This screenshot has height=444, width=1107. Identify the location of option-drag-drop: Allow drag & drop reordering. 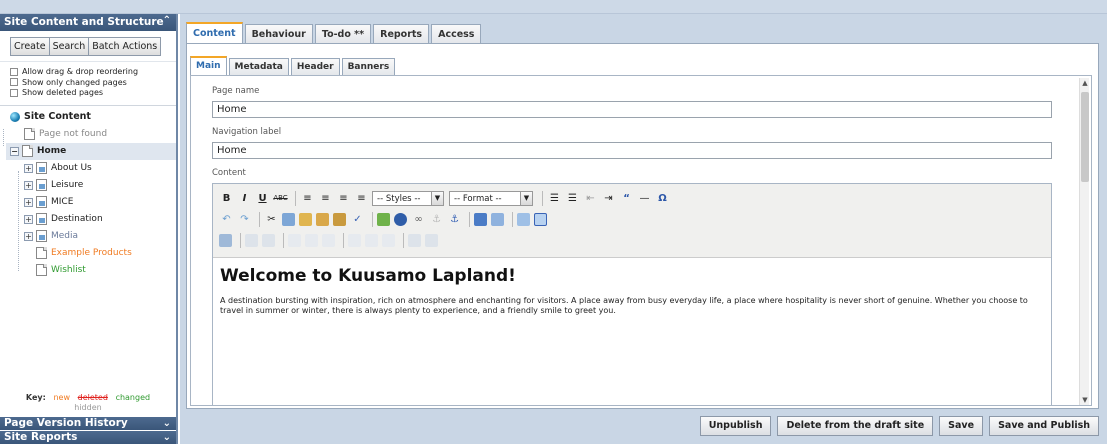
(89, 72).